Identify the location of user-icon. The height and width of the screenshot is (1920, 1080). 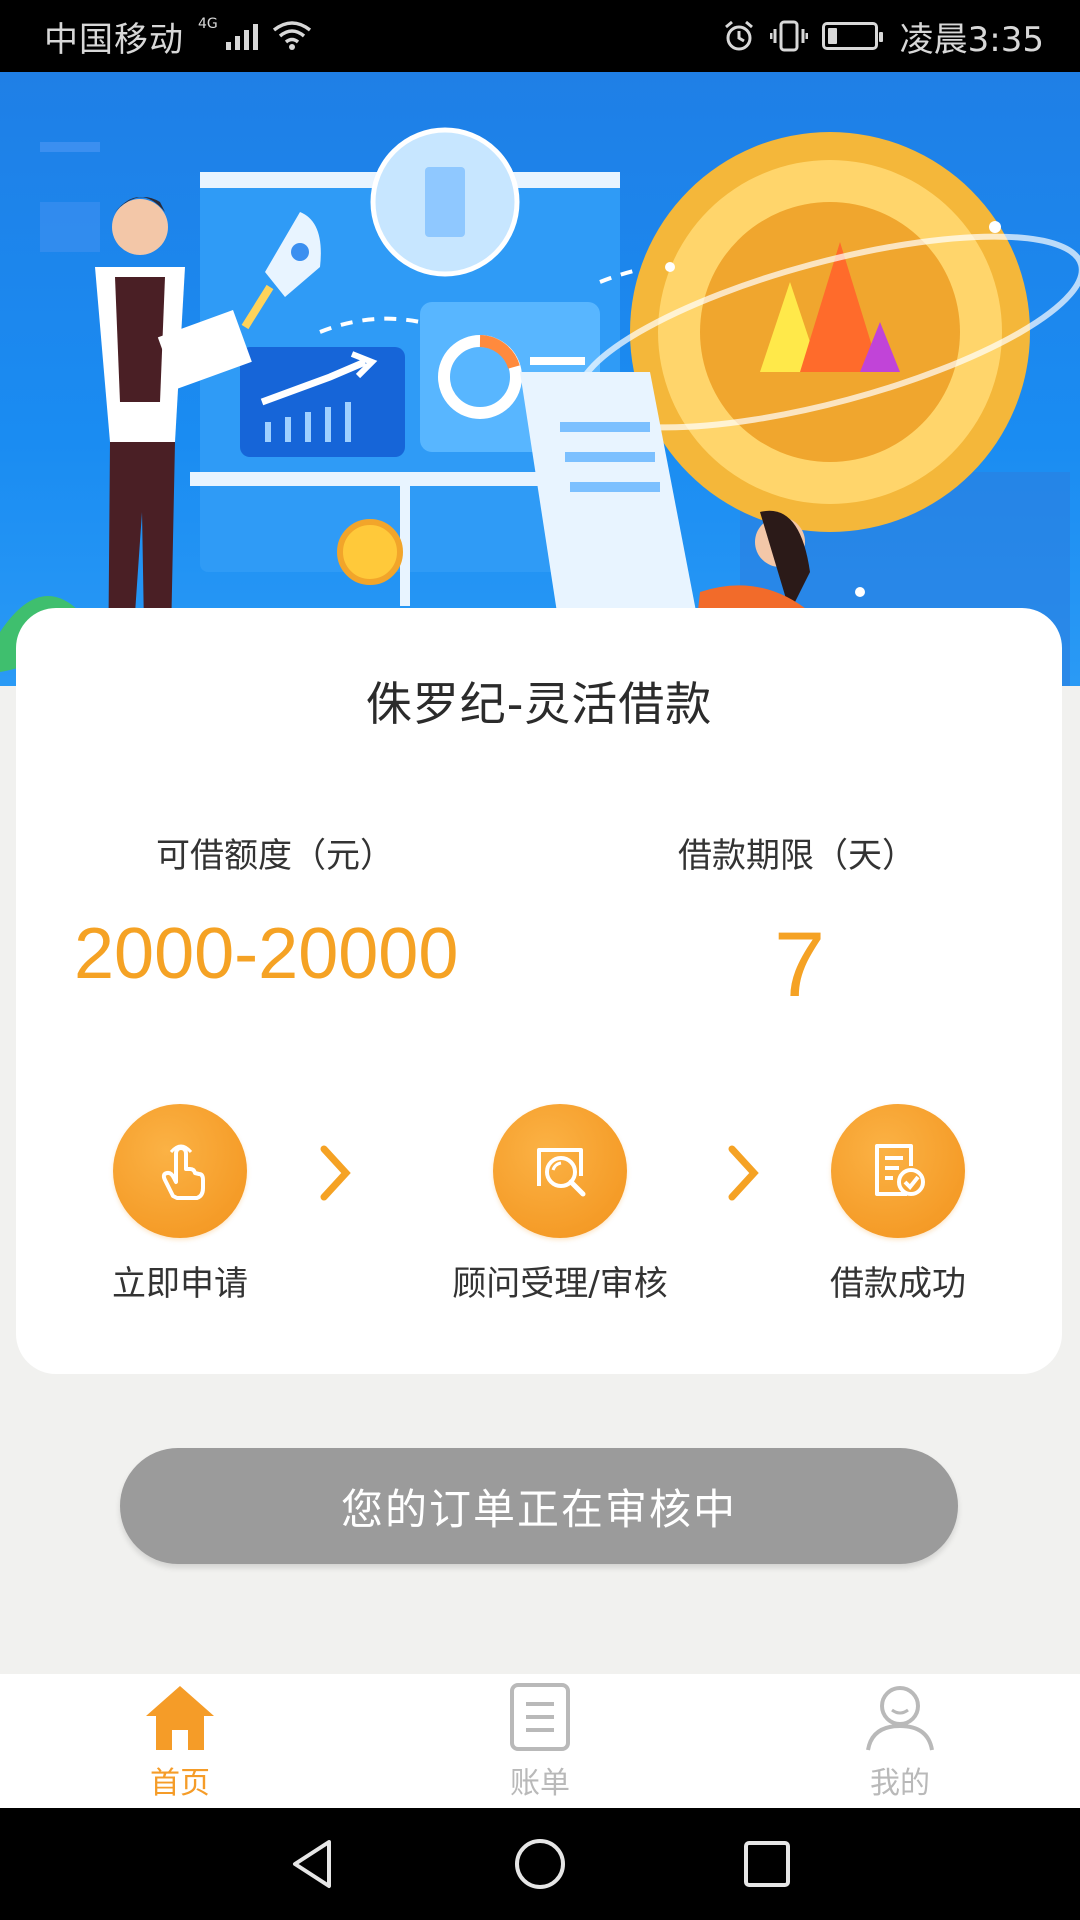
(900, 1718).